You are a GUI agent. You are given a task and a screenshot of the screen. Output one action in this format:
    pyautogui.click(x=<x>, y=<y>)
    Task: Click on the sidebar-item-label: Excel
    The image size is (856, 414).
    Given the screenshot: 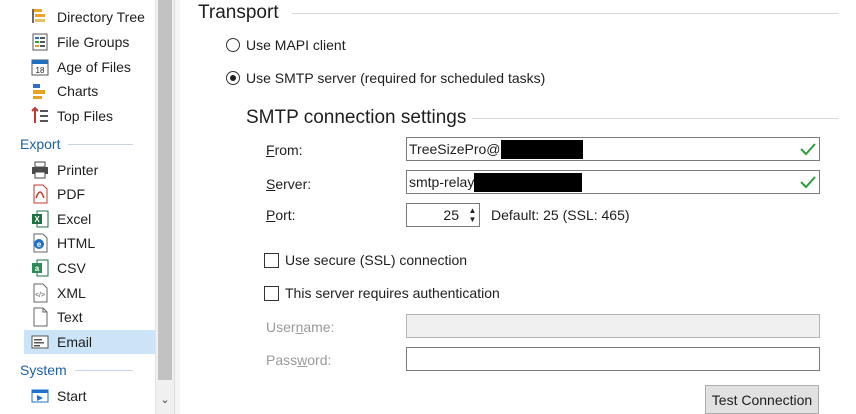 What is the action you would take?
    pyautogui.click(x=74, y=219)
    